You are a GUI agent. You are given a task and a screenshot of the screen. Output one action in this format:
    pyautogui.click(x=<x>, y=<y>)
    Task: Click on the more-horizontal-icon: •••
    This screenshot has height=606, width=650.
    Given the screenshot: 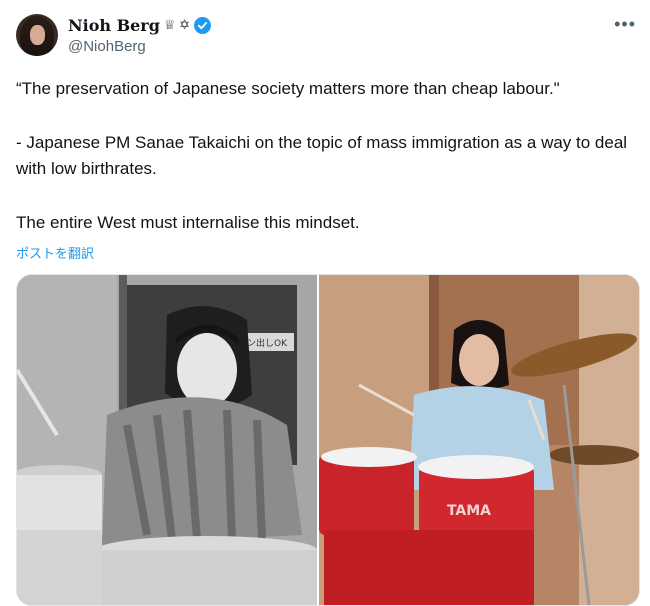 What is the action you would take?
    pyautogui.click(x=625, y=24)
    